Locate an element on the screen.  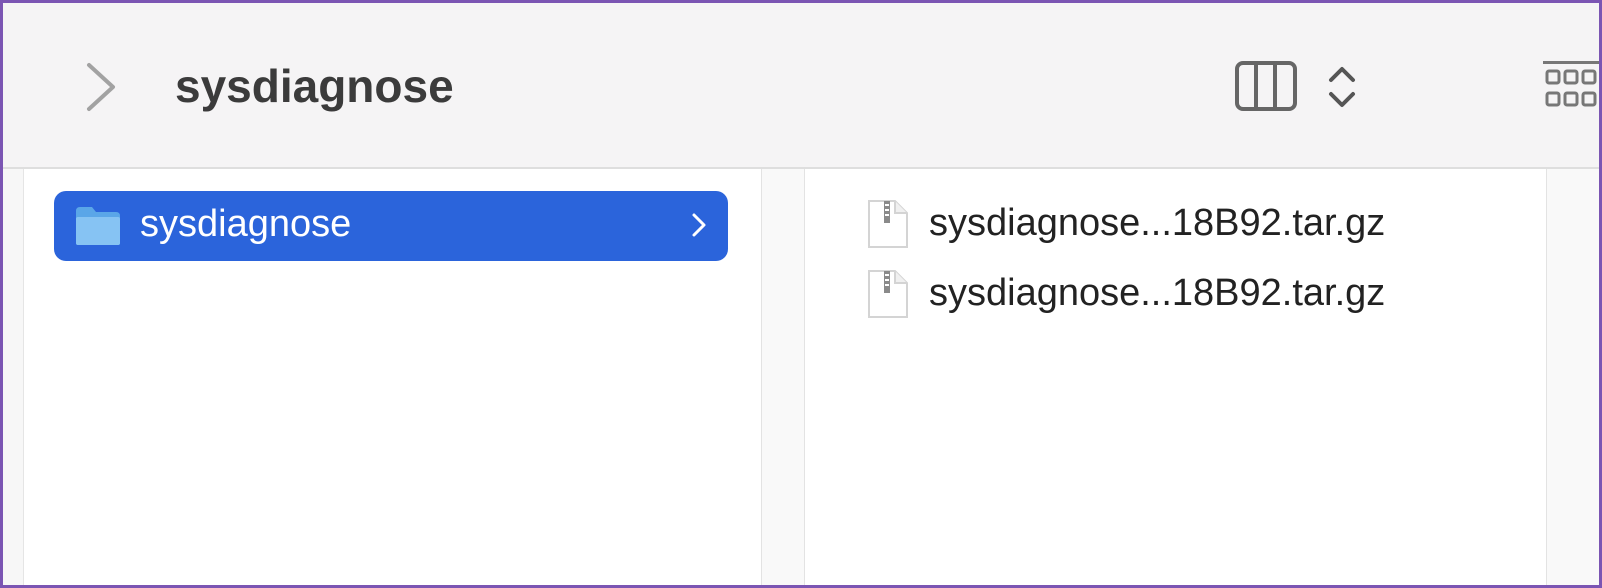
column-edge is located at coordinates (13, 377).